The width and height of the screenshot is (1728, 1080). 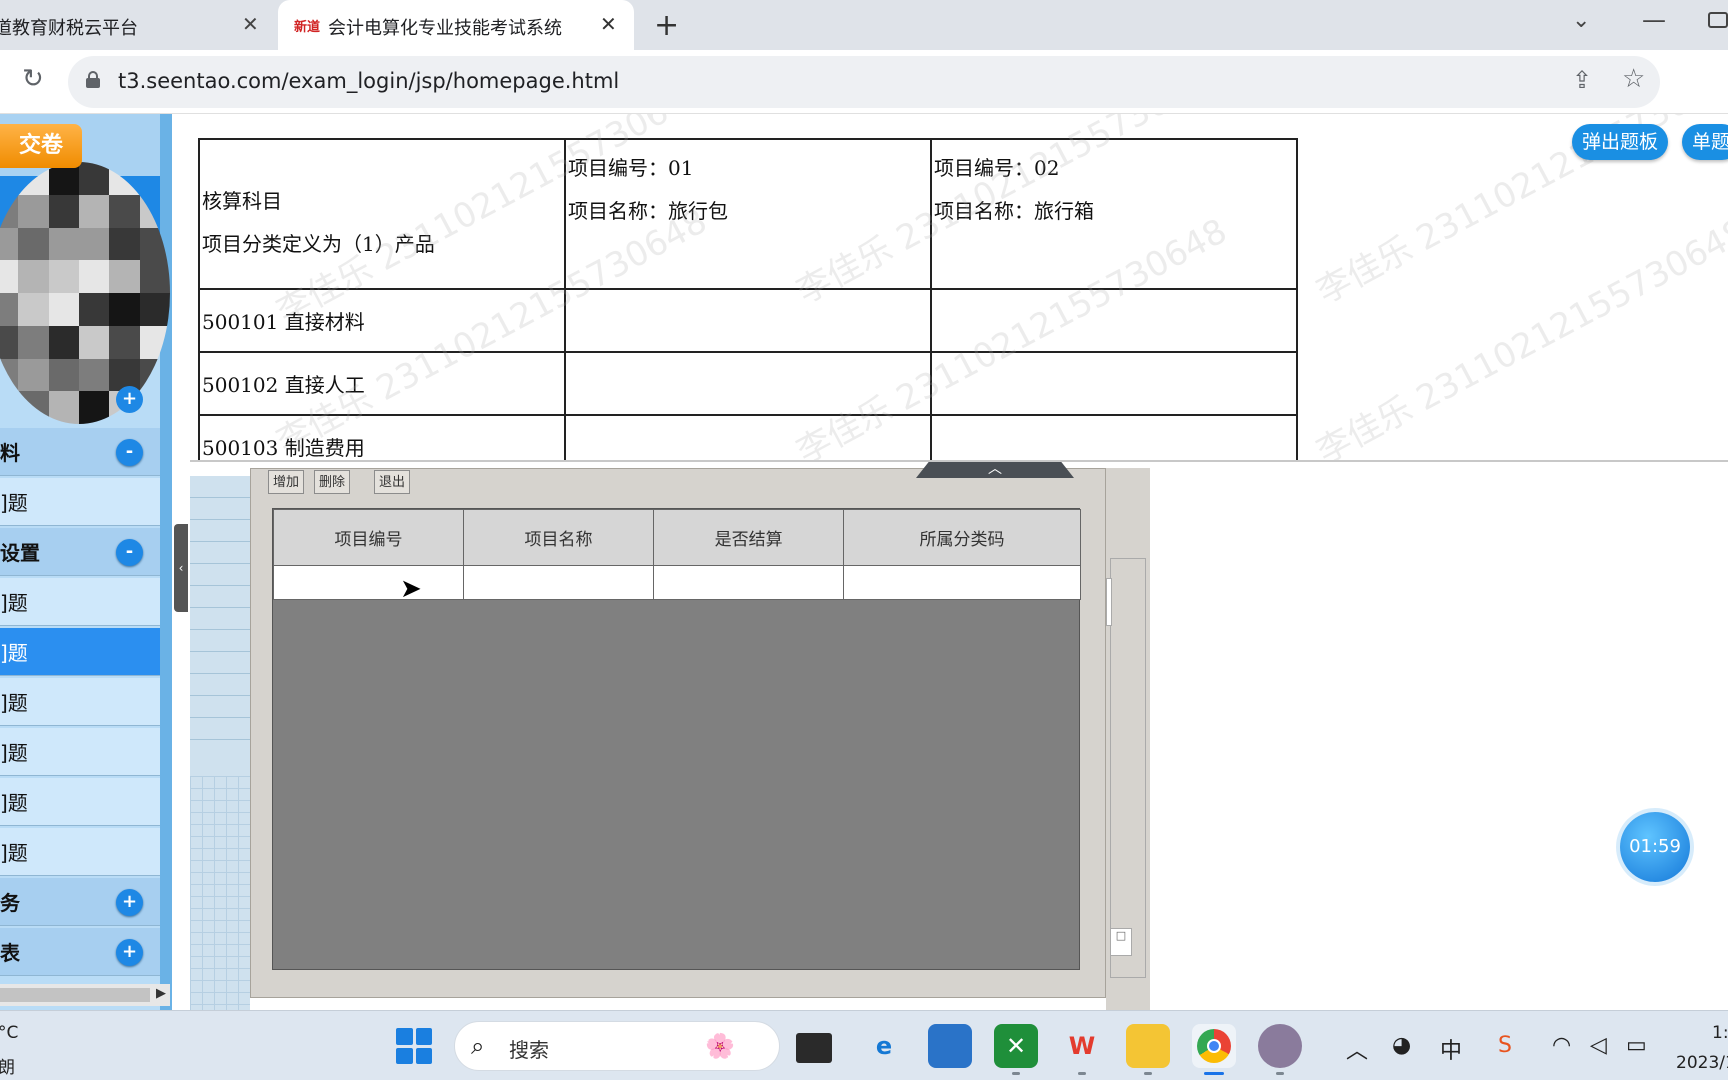 I want to click on tab-title: 会计电算化专业技能考试系统, so click(x=445, y=28).